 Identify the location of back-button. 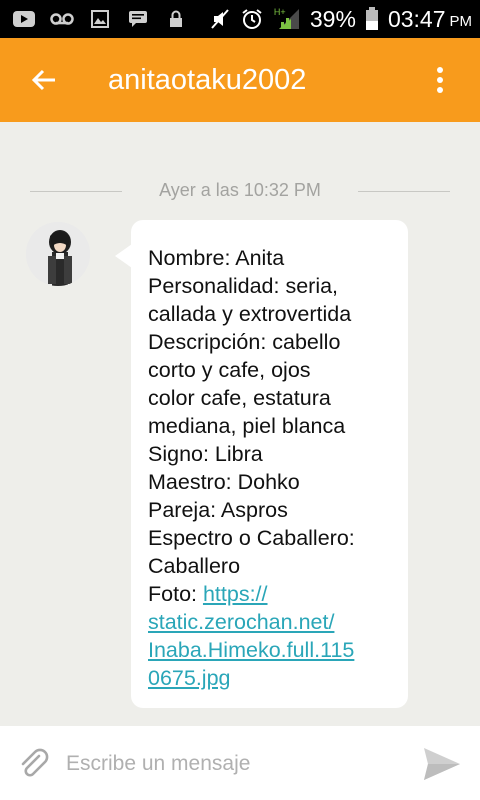
(44, 80).